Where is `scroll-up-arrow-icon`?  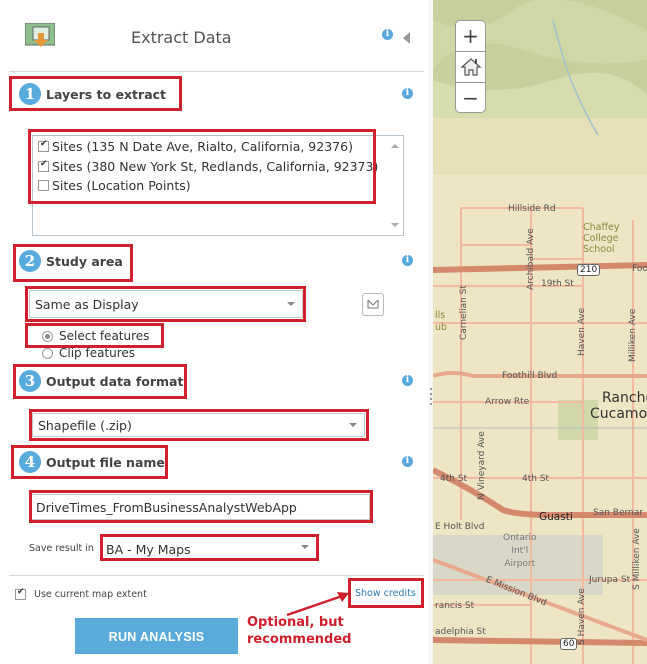 scroll-up-arrow-icon is located at coordinates (395, 146).